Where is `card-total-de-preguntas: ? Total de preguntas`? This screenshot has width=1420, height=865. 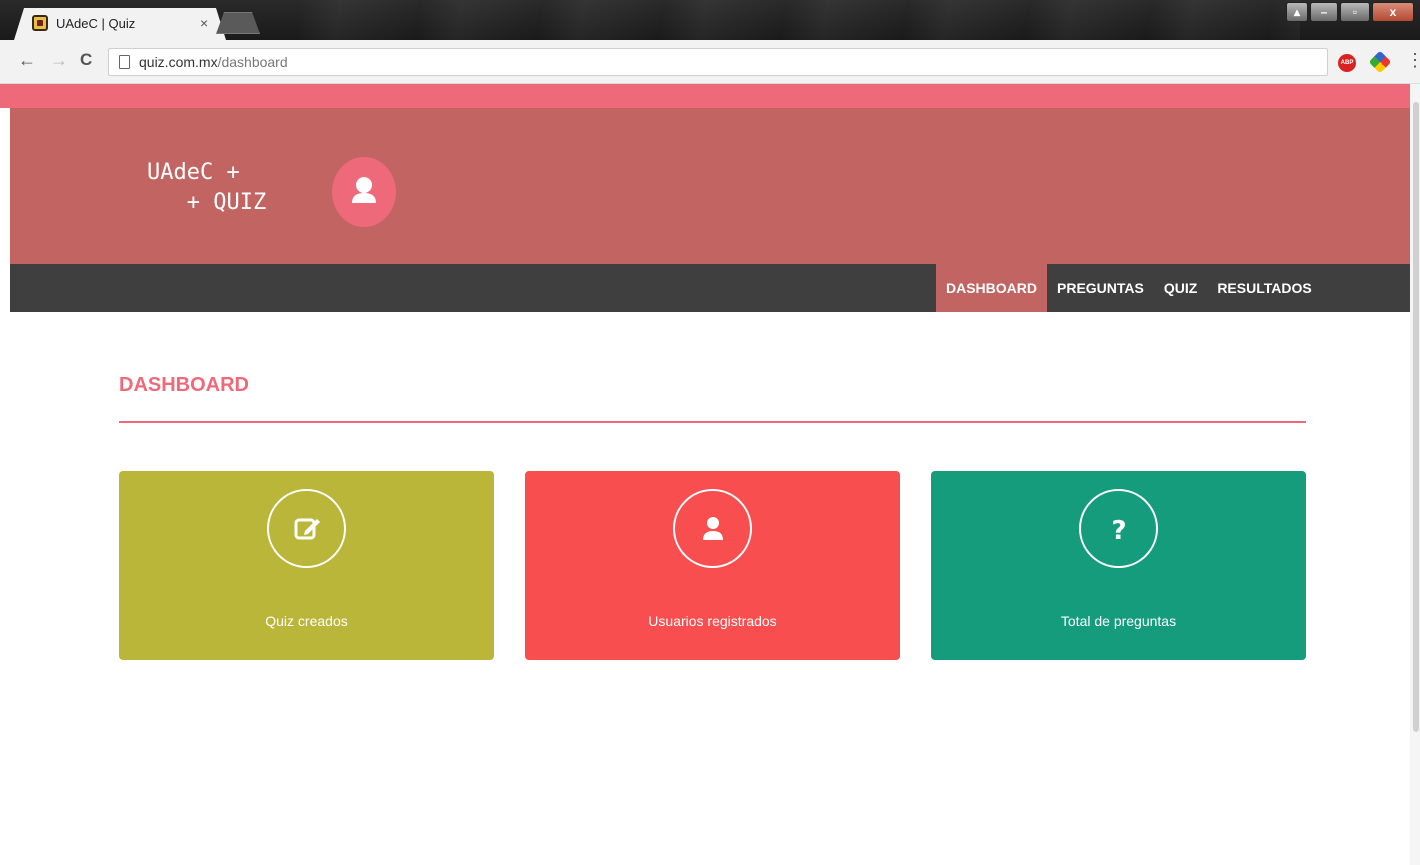 card-total-de-preguntas: ? Total de preguntas is located at coordinates (1118, 565).